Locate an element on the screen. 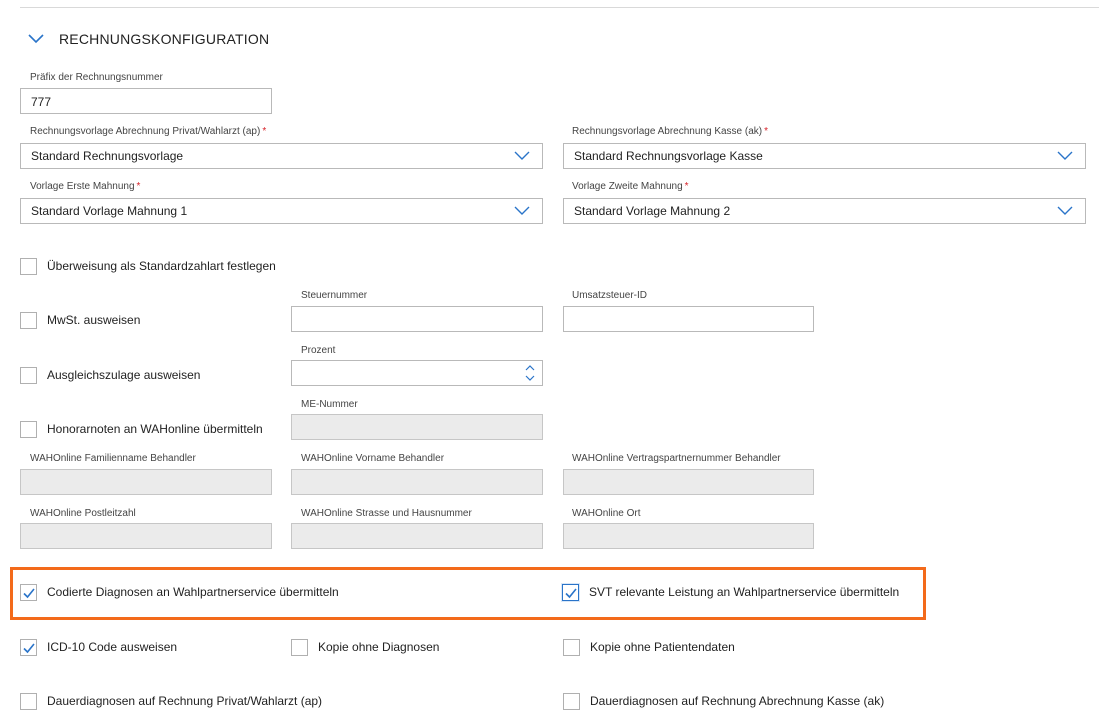 This screenshot has width=1099, height=717. svt-checkbox is located at coordinates (570, 592).